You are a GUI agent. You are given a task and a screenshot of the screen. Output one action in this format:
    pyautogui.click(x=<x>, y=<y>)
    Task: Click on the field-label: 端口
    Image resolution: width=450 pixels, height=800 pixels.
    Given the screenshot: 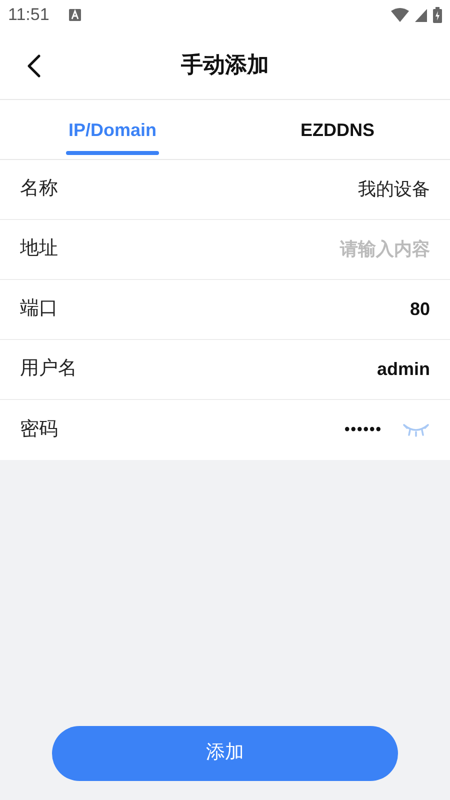 What is the action you would take?
    pyautogui.click(x=39, y=309)
    